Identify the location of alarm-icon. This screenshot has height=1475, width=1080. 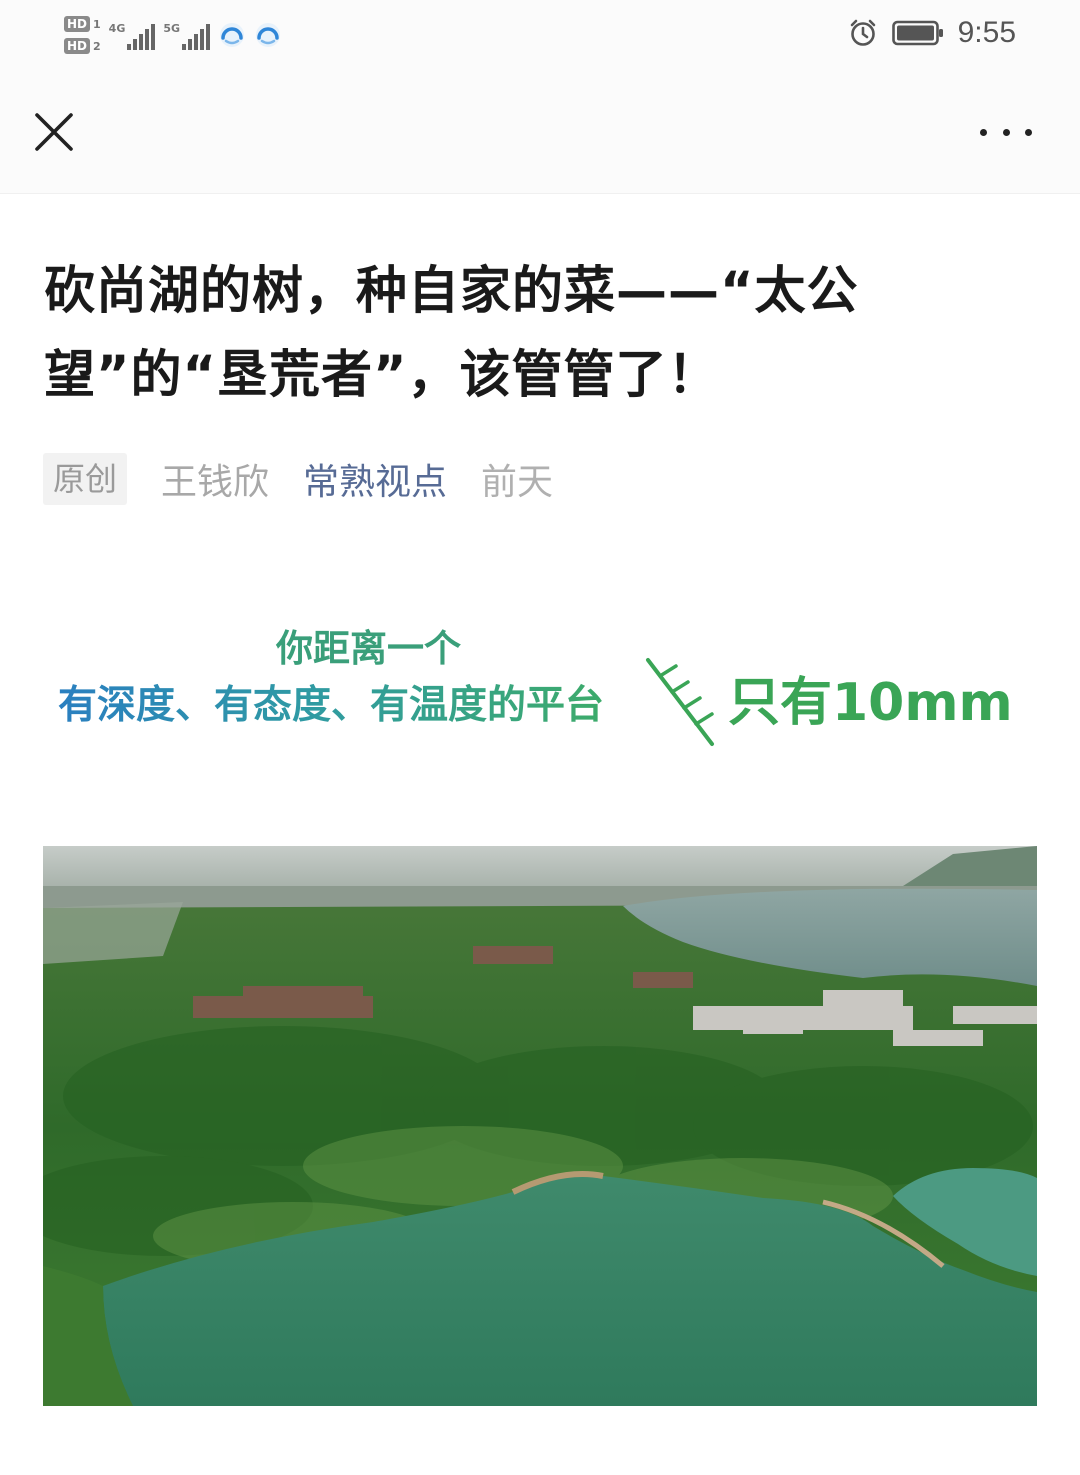
(862, 32).